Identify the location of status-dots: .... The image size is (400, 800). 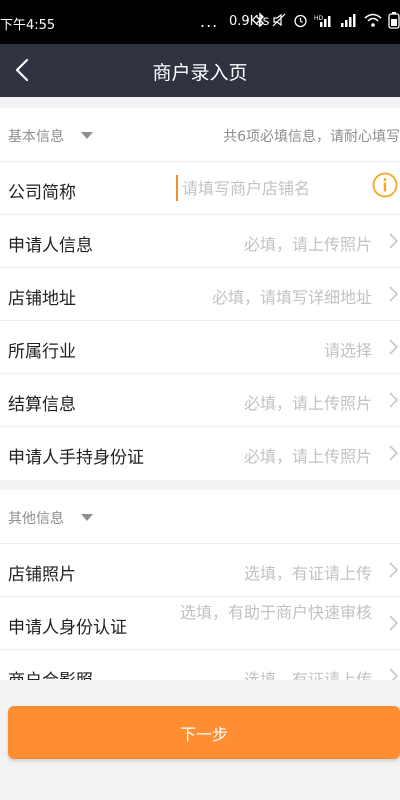
(209, 21).